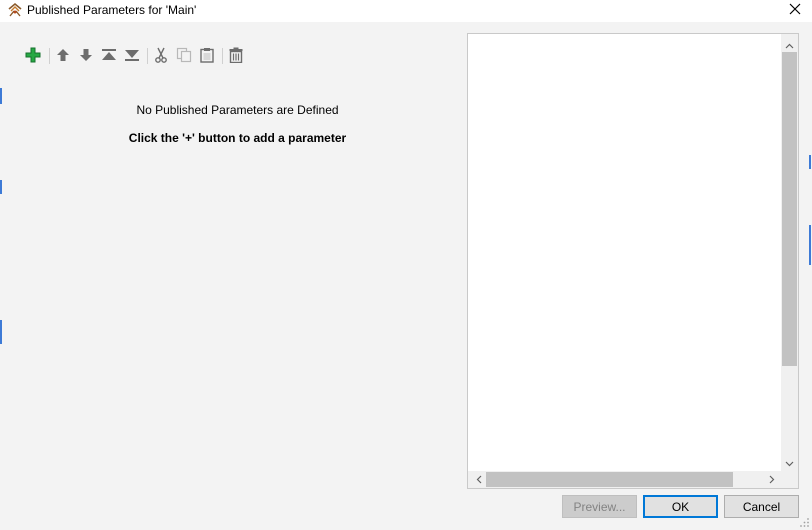 The width and height of the screenshot is (812, 530). I want to click on add-parameter-hint: Click the '+' button to add a parameter, so click(237, 138).